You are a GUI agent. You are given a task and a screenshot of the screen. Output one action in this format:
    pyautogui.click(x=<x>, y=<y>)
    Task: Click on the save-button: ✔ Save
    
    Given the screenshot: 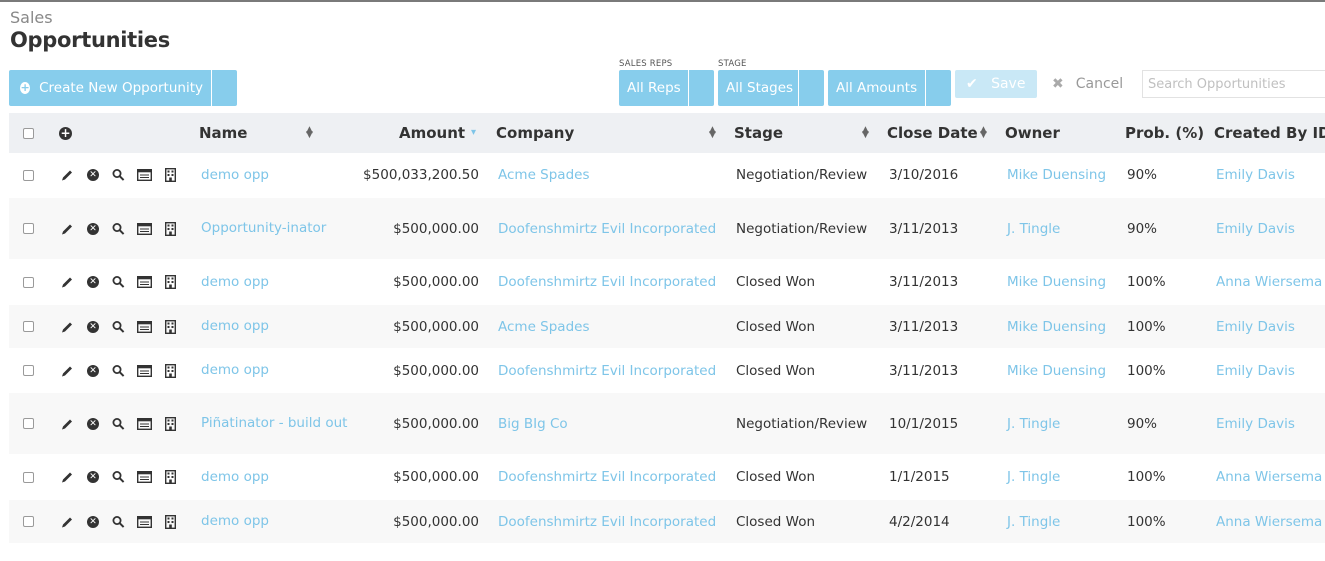 What is the action you would take?
    pyautogui.click(x=996, y=84)
    